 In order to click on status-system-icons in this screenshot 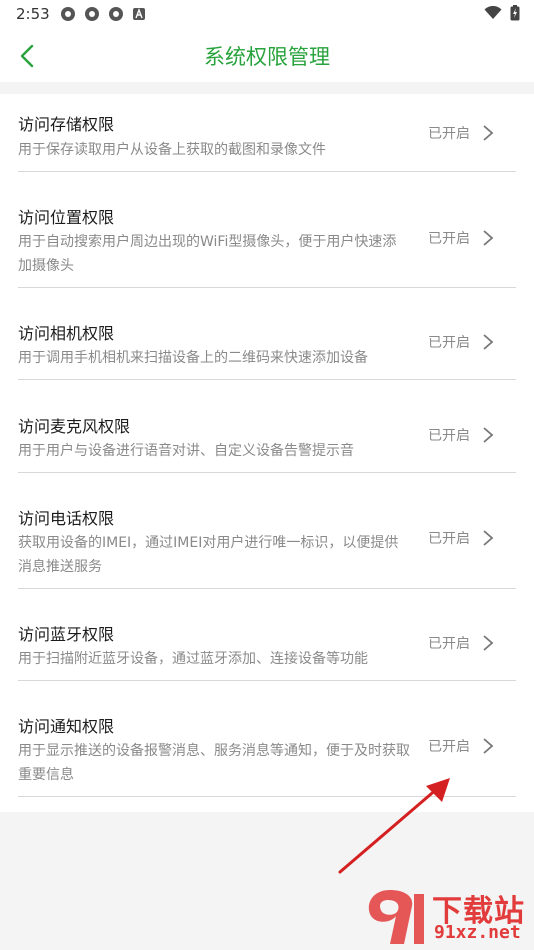, I will do `click(502, 13)`.